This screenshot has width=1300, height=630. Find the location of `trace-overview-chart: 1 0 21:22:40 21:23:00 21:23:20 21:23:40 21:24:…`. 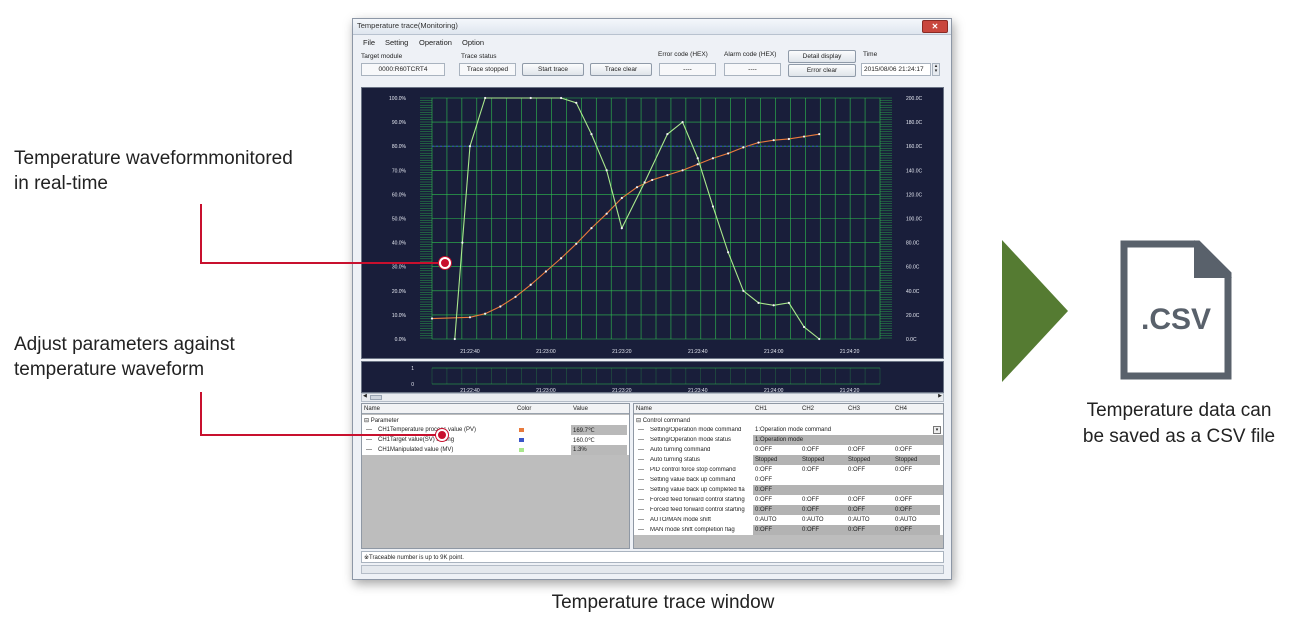

trace-overview-chart: 1 0 21:22:40 21:23:00 21:23:20 21:23:40 21:24:… is located at coordinates (652, 377).